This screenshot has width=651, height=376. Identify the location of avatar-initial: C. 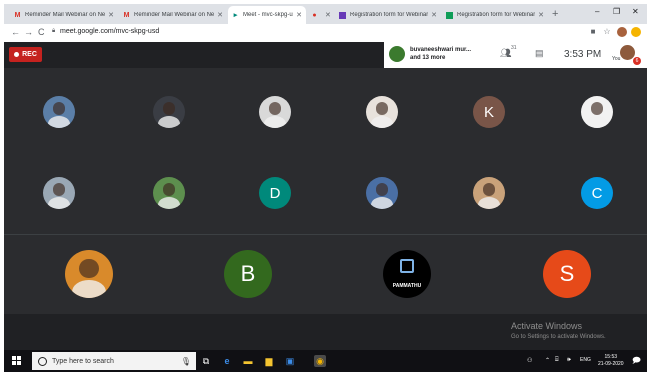
(597, 193).